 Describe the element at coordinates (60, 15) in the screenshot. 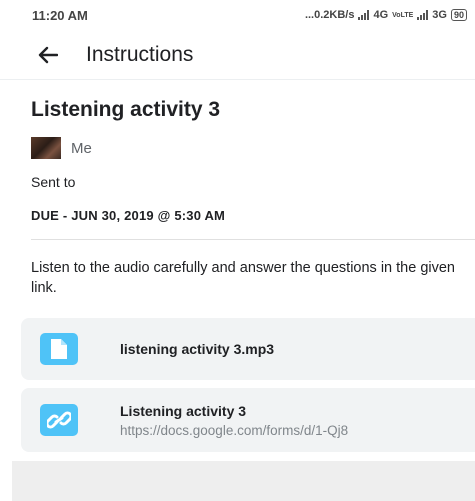

I see `status-time: 11:20 AM` at that location.